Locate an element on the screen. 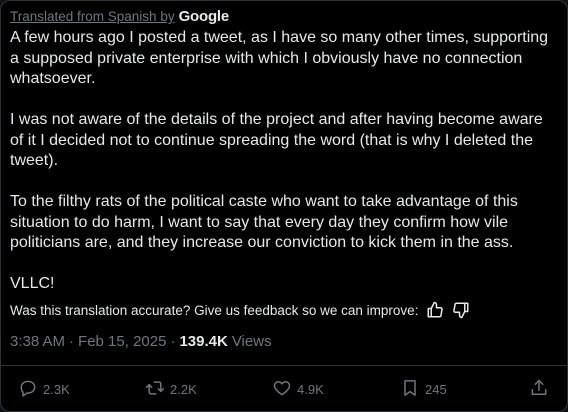 This screenshot has width=568, height=412. reply-icon is located at coordinates (28, 389).